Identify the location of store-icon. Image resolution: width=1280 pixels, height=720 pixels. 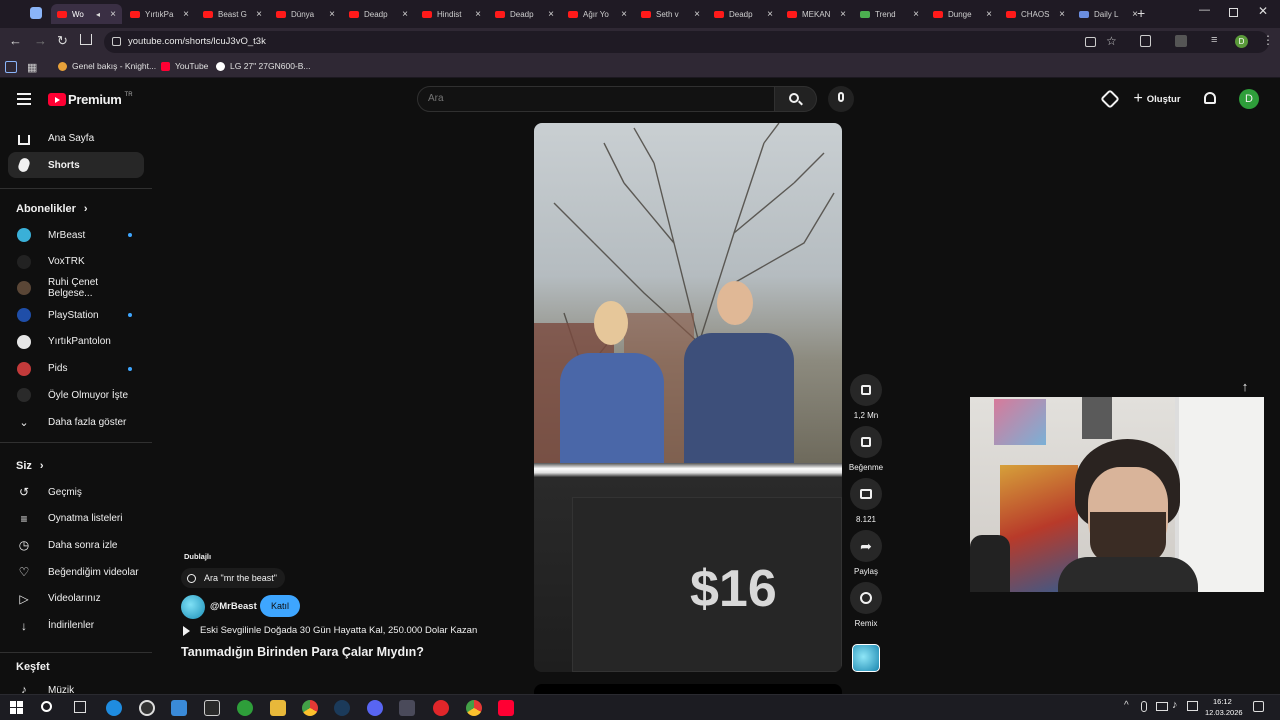
(179, 708).